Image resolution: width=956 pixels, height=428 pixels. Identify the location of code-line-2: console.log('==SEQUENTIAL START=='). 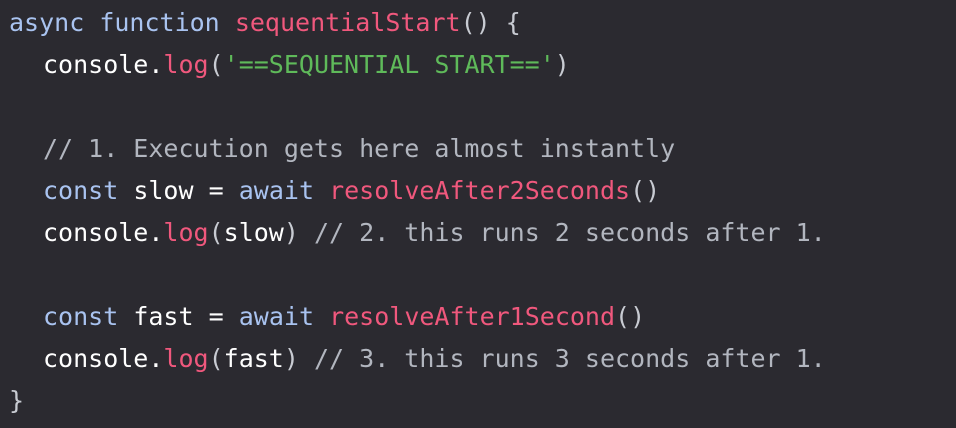
(482, 65).